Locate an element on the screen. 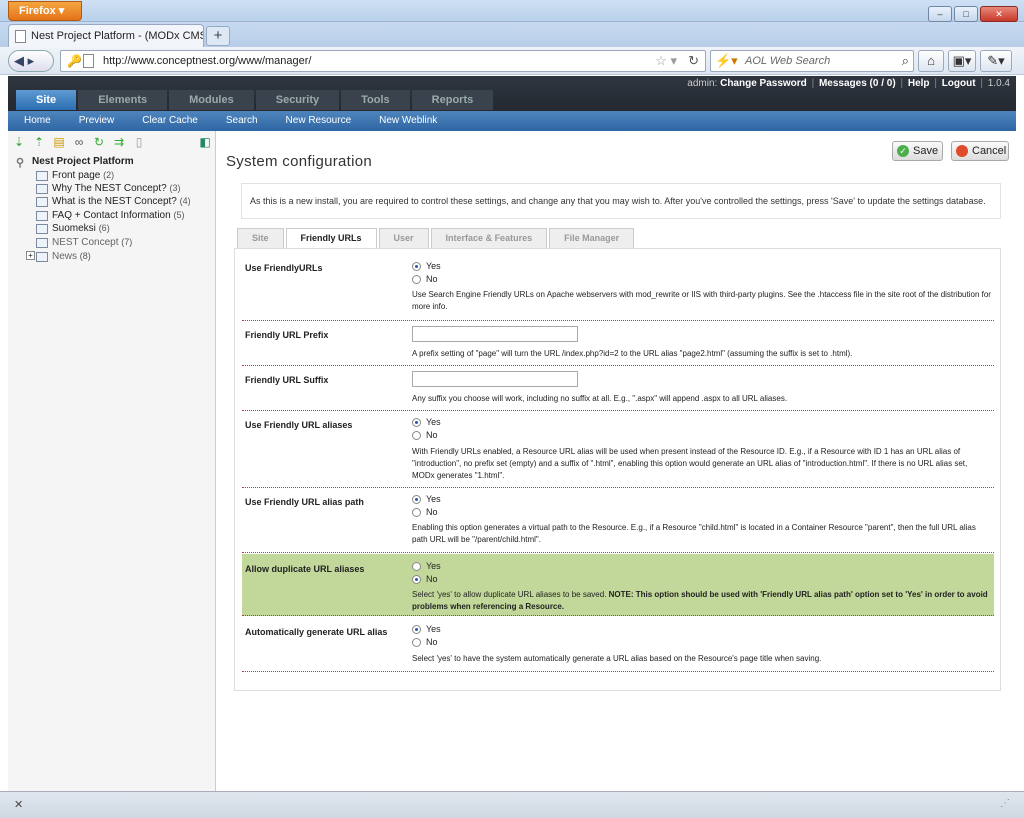  url-prefix-input is located at coordinates (495, 334).